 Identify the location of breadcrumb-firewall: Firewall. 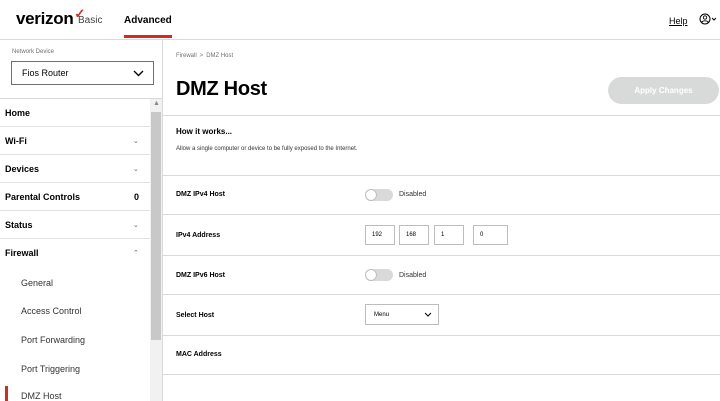
(186, 56).